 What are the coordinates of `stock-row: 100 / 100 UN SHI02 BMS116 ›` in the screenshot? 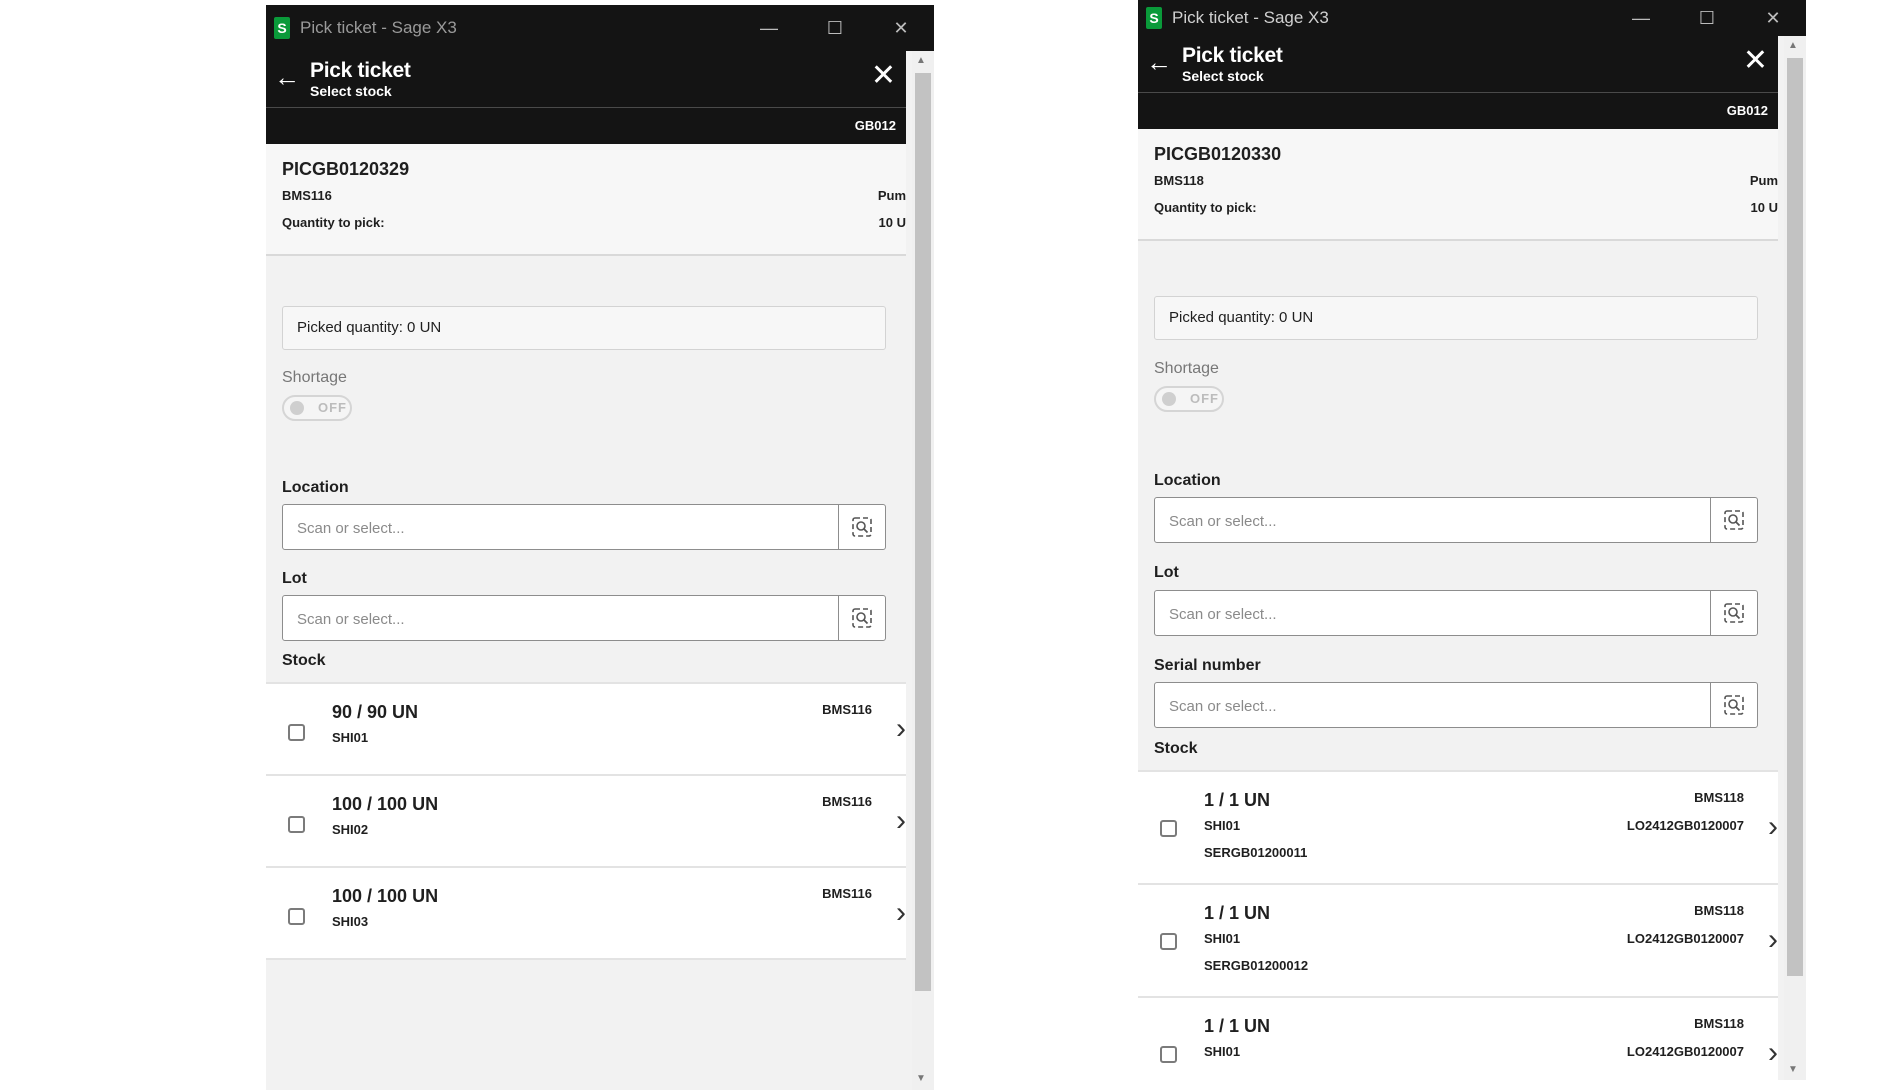 It's located at (586, 822).